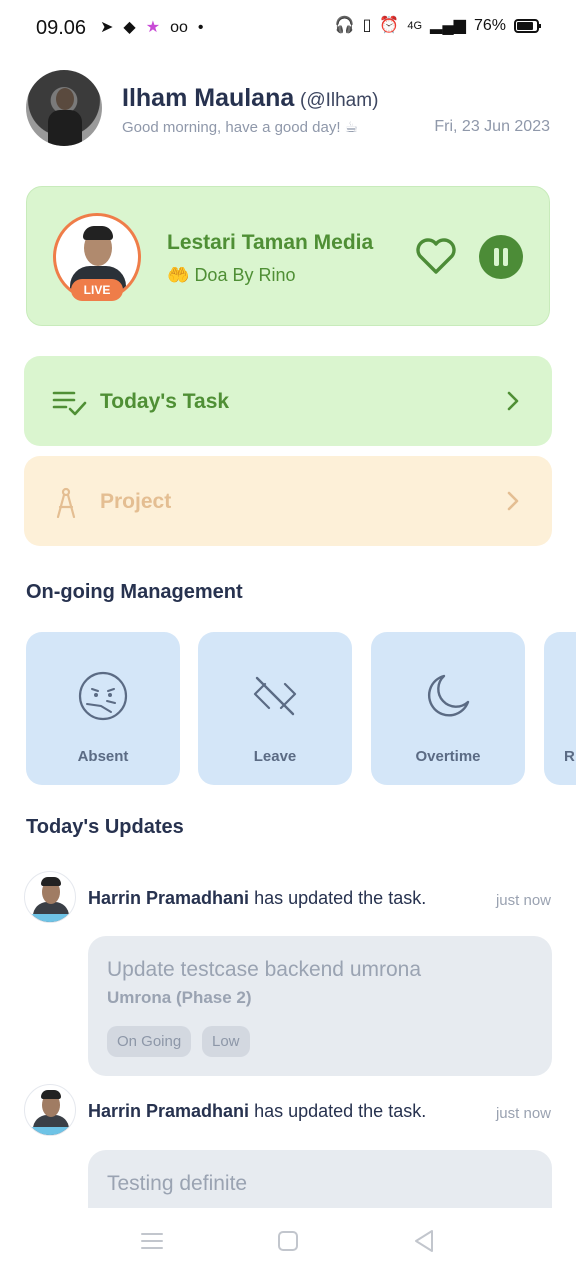 The width and height of the screenshot is (576, 1280). What do you see at coordinates (105, 827) in the screenshot?
I see `updates-title: Today's Updates` at bounding box center [105, 827].